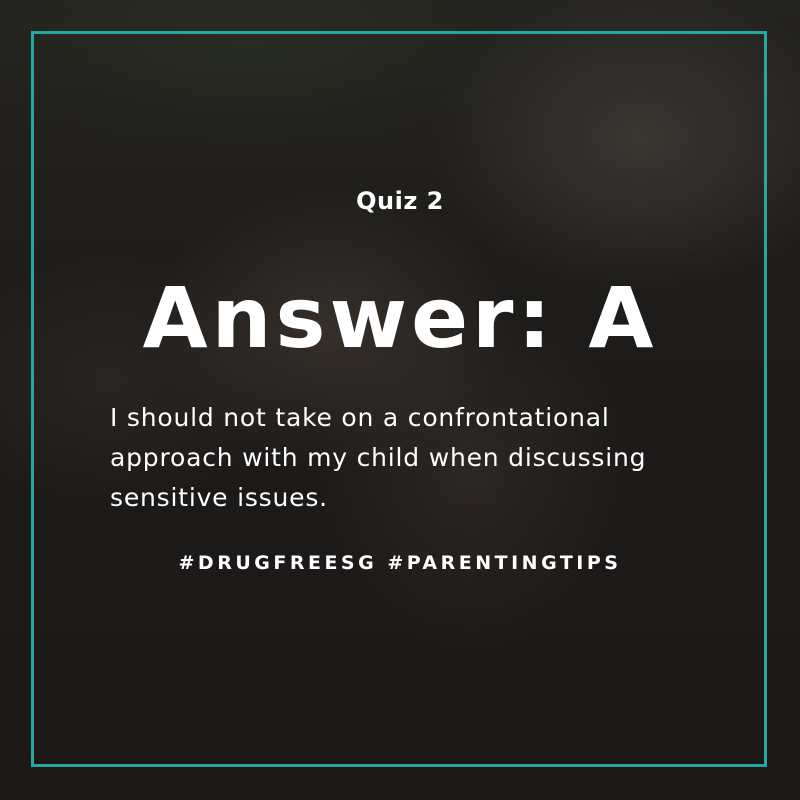 The width and height of the screenshot is (800, 800). What do you see at coordinates (400, 563) in the screenshot?
I see `hashtags: #DRUGFREESG #PARENTINGTIPS` at bounding box center [400, 563].